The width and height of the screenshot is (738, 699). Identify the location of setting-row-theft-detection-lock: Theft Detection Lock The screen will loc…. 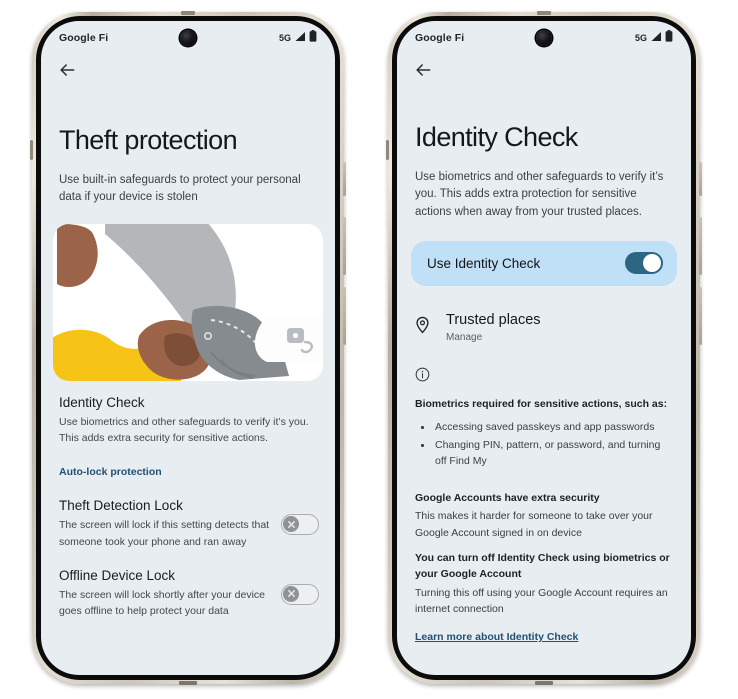
(188, 515).